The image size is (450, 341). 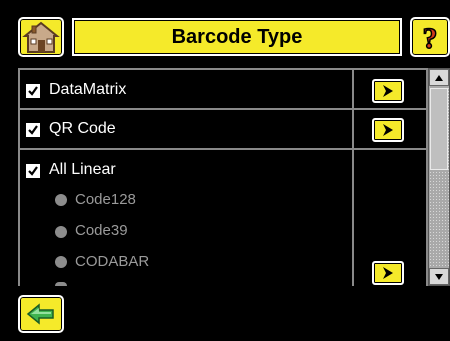 I want to click on all-linear-label: All Linear, so click(x=82, y=169).